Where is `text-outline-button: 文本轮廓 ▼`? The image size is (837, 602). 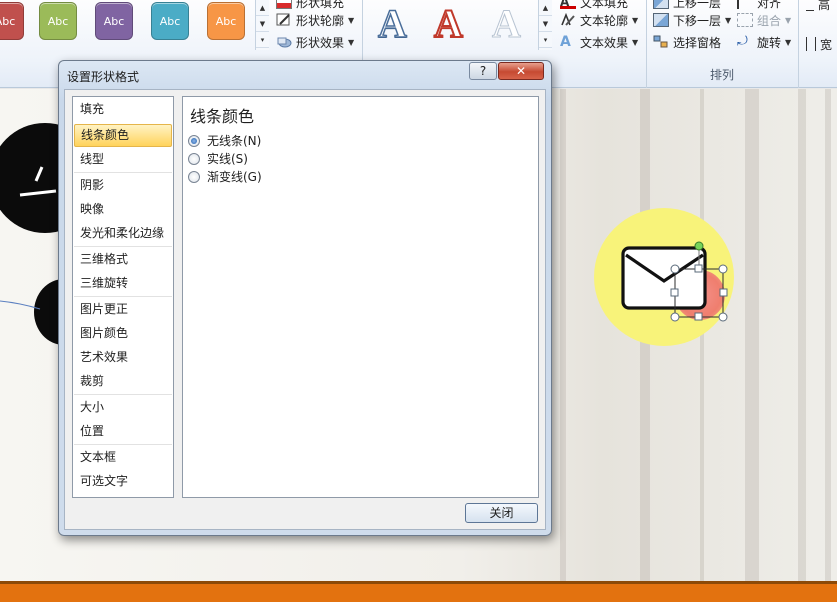
text-outline-button: 文本轮廓 ▼ is located at coordinates (599, 20).